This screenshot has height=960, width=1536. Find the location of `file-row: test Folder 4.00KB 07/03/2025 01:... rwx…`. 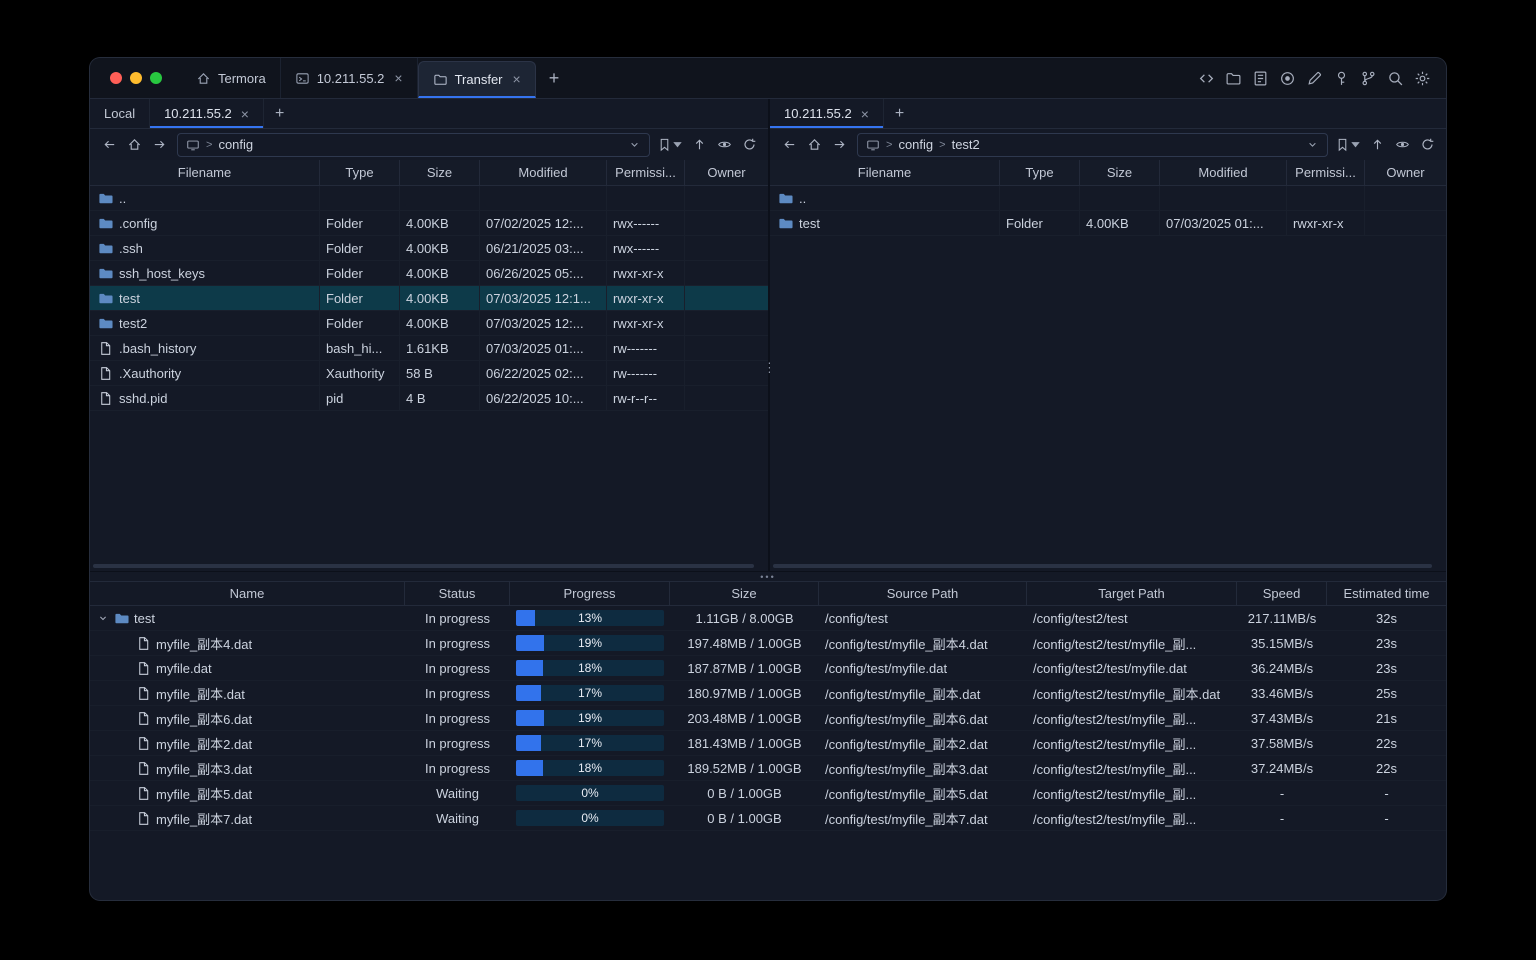

file-row: test Folder 4.00KB 07/03/2025 01:... rwx… is located at coordinates (1108, 223).